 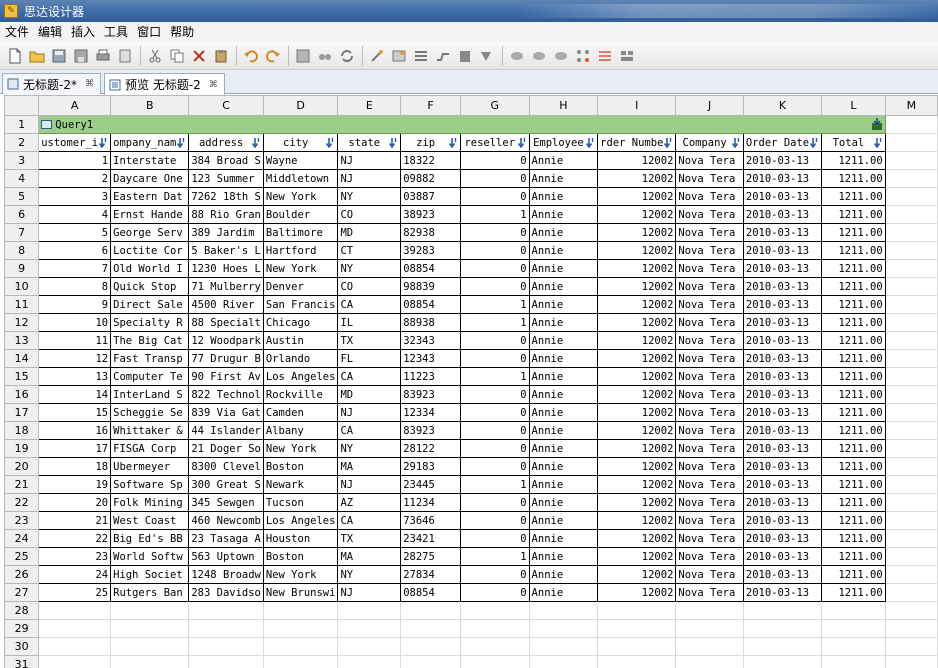 What do you see at coordinates (300, 358) in the screenshot?
I see `data-cell: Orlando` at bounding box center [300, 358].